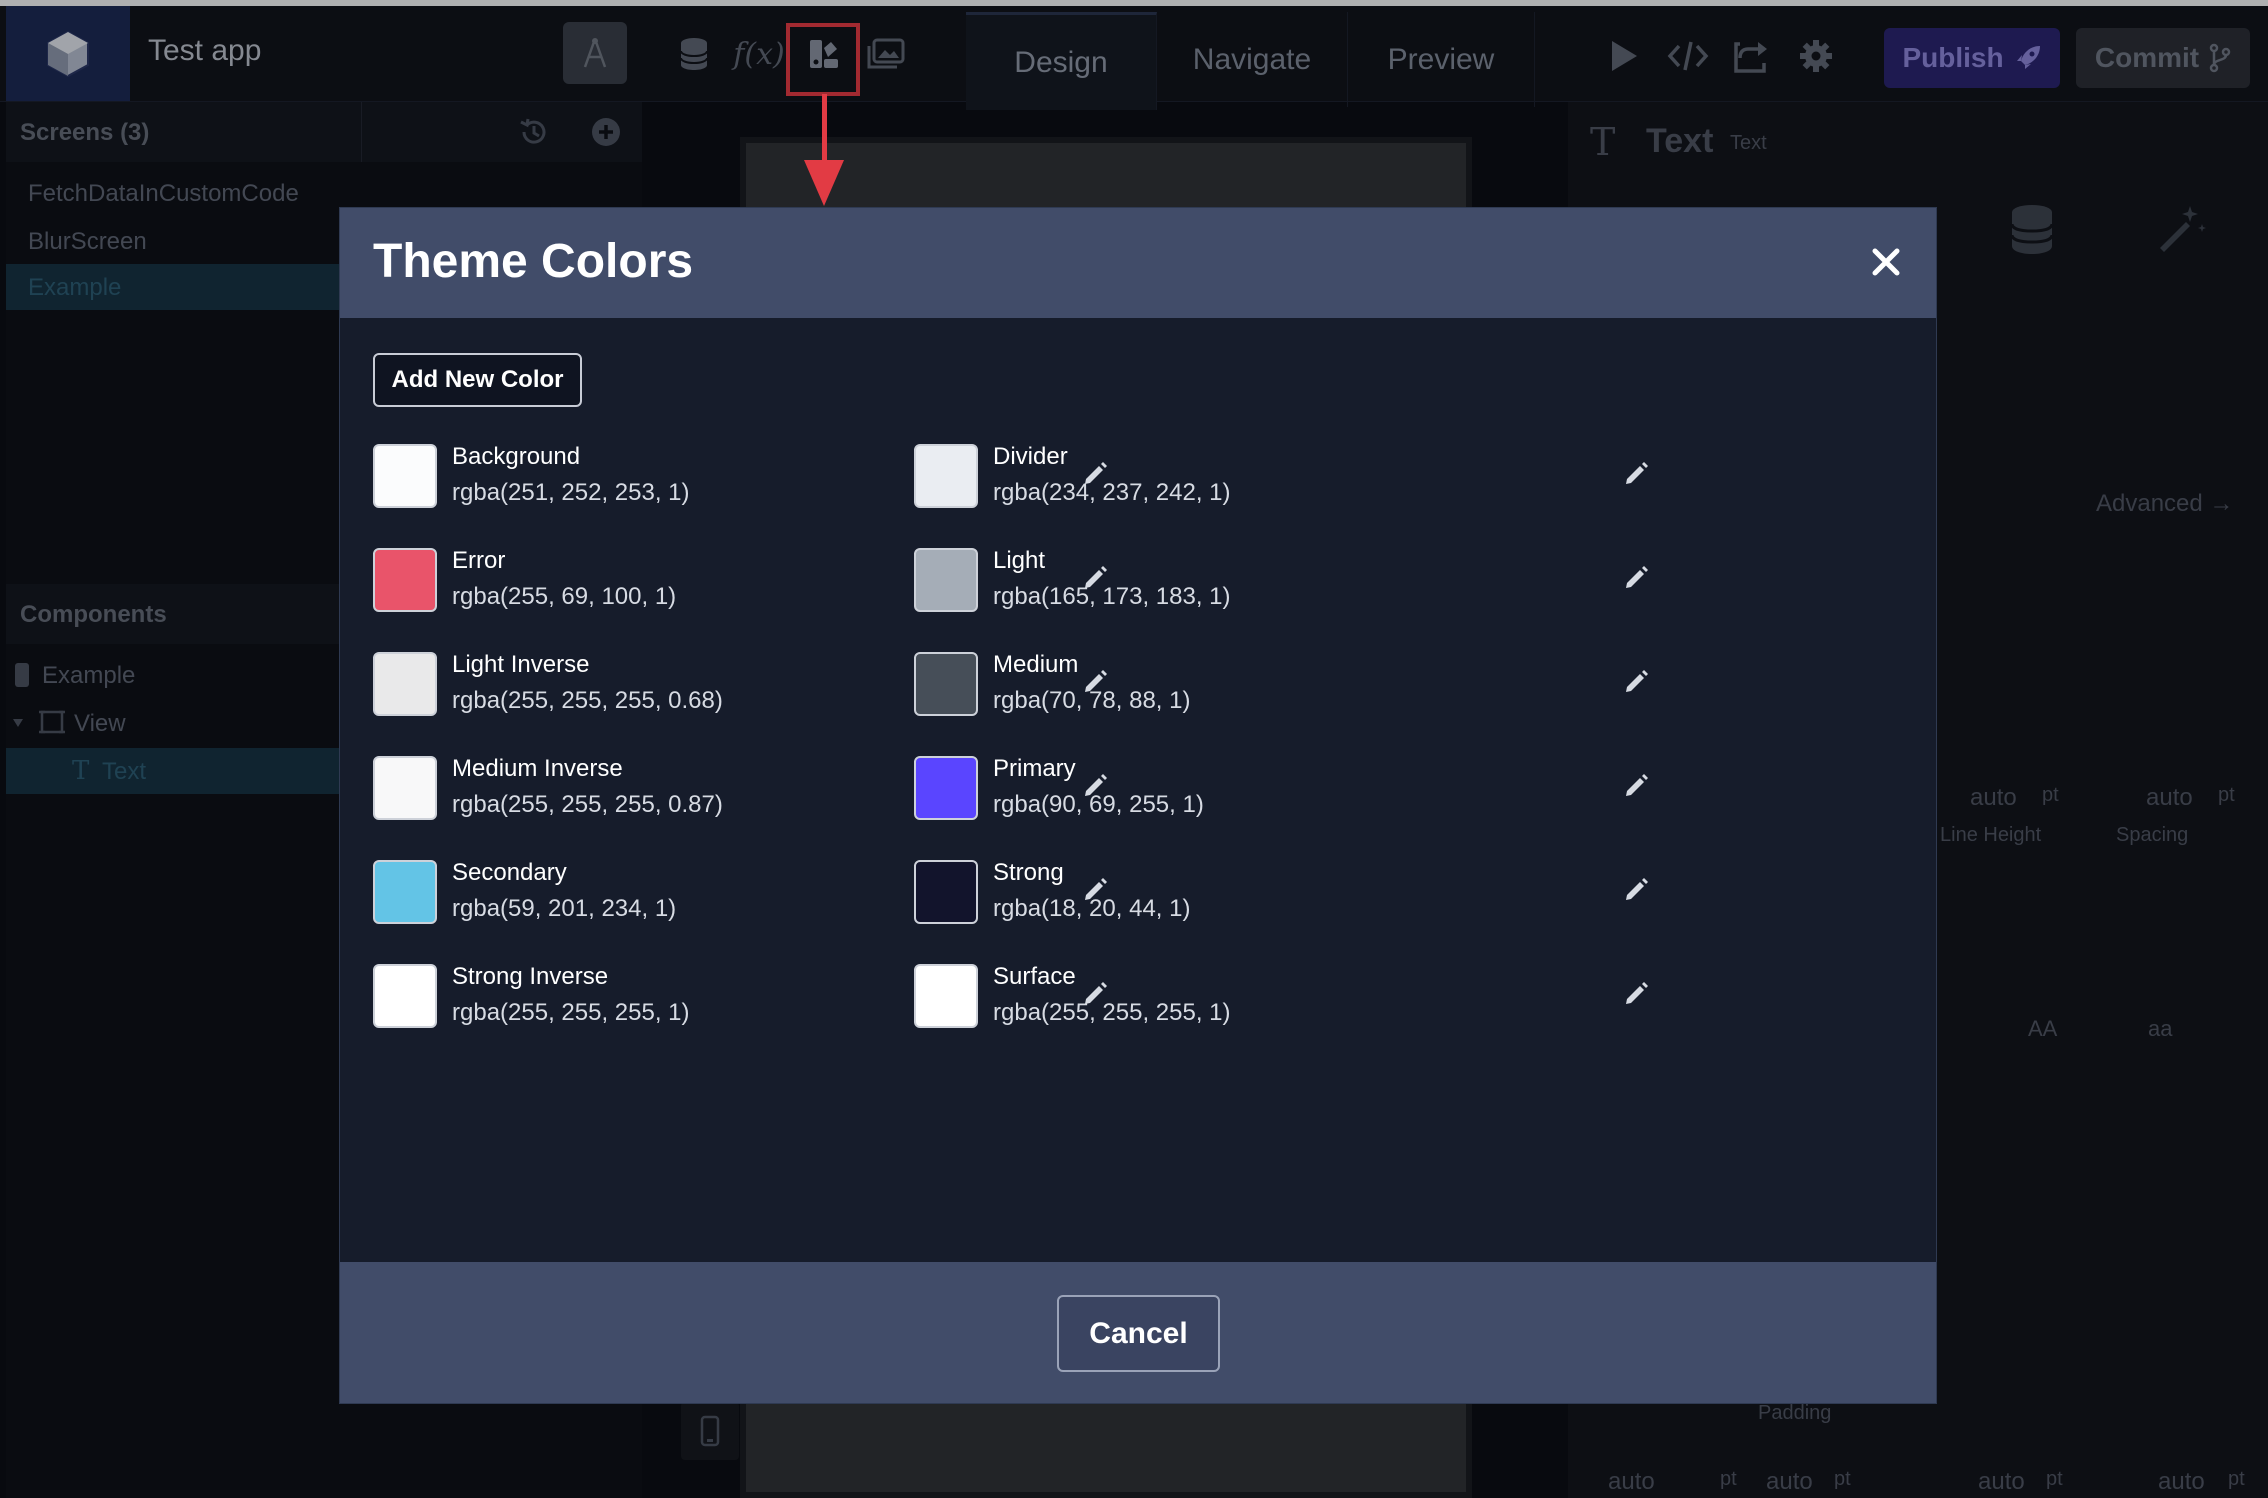 The image size is (2268, 1498). Describe the element at coordinates (824, 183) in the screenshot. I see `annotation-arrow-head` at that location.